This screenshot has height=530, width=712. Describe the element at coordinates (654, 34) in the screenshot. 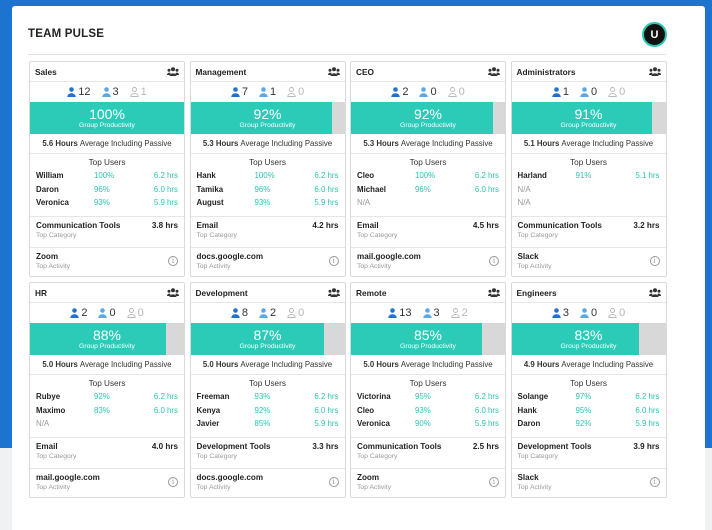

I see `user-avatar: U` at that location.